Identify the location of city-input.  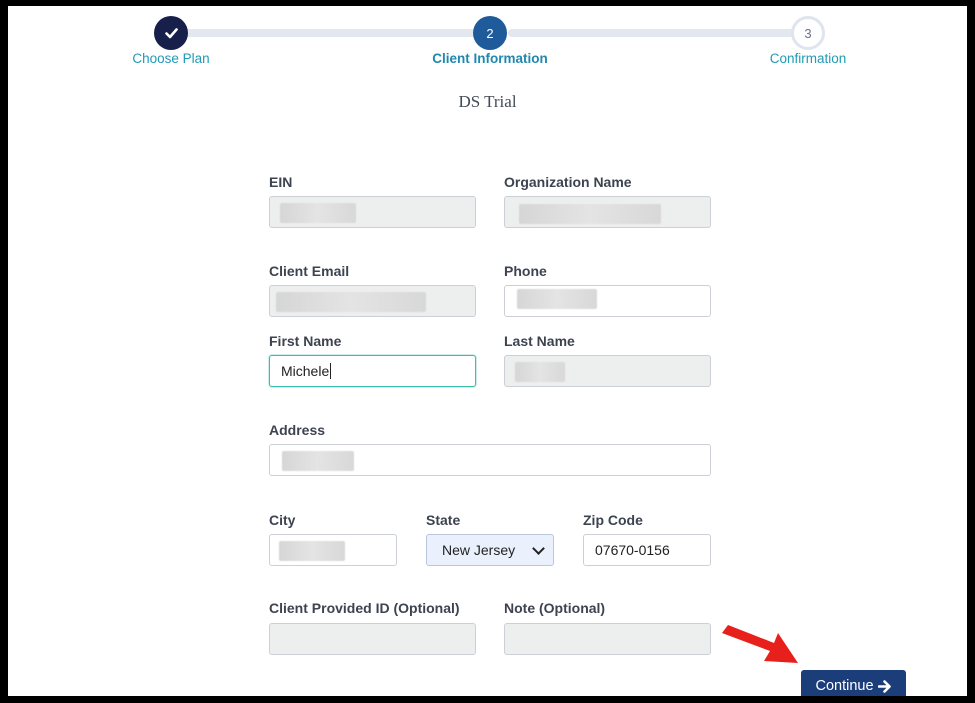
(333, 550).